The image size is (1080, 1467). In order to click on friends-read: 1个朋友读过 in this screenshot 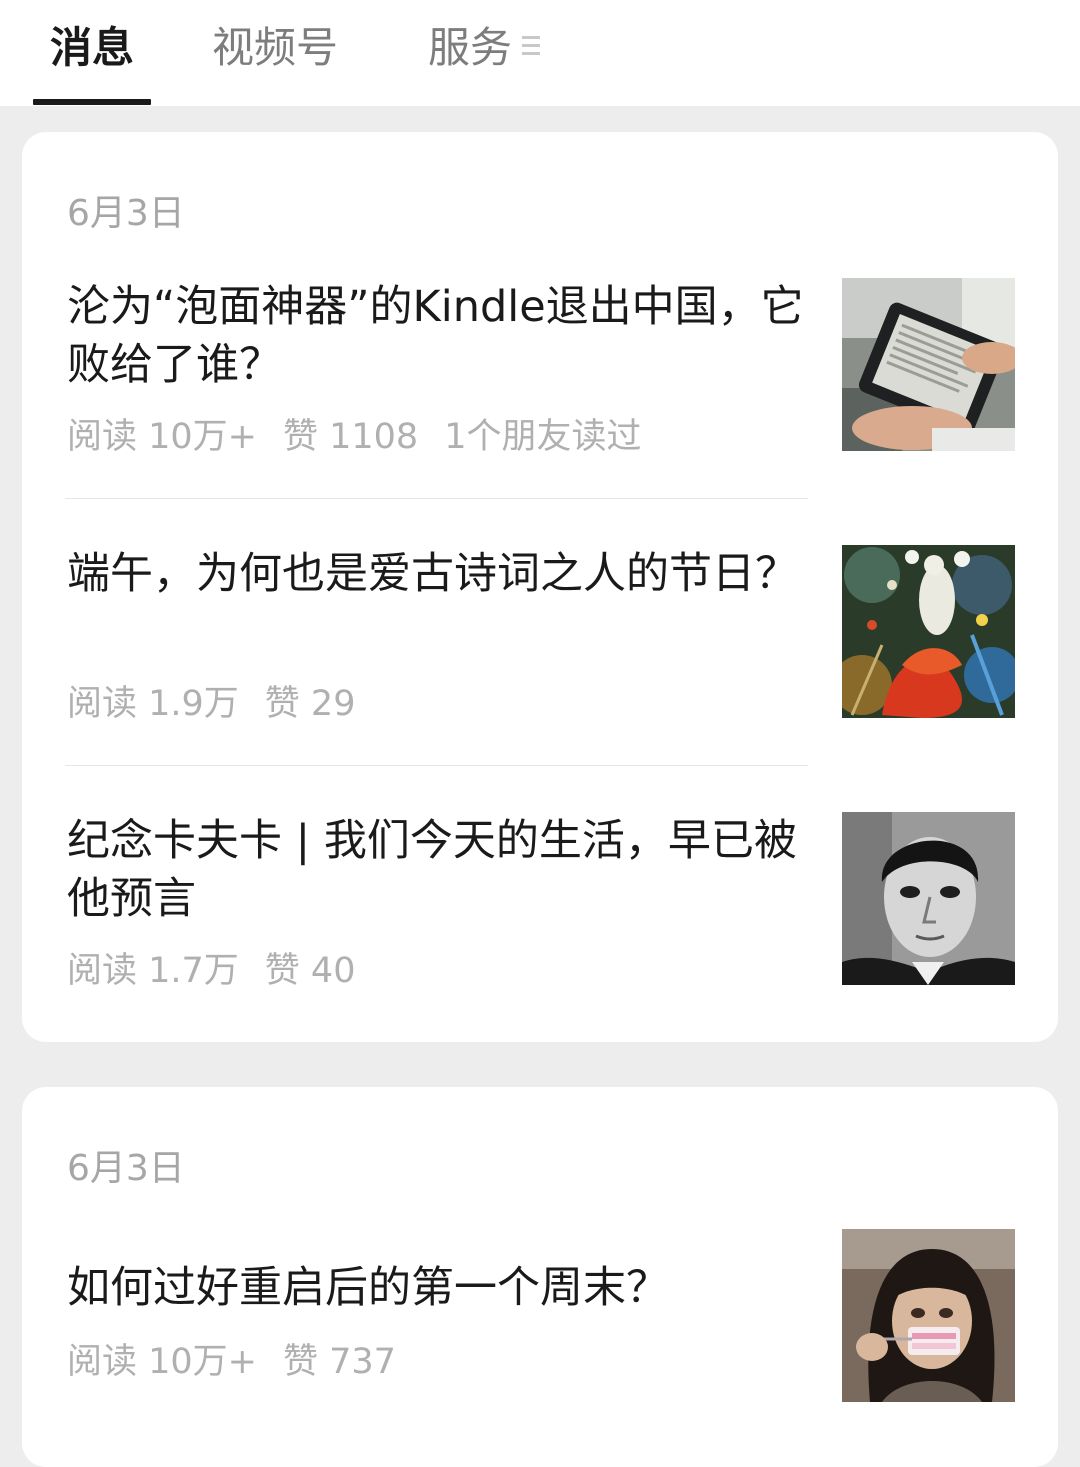, I will do `click(543, 437)`.